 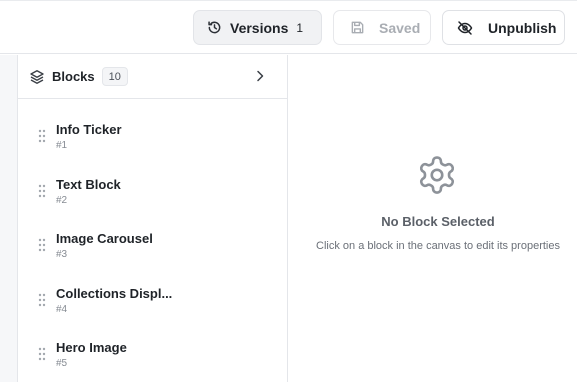 What do you see at coordinates (62, 145) in the screenshot?
I see `block-number: #1` at bounding box center [62, 145].